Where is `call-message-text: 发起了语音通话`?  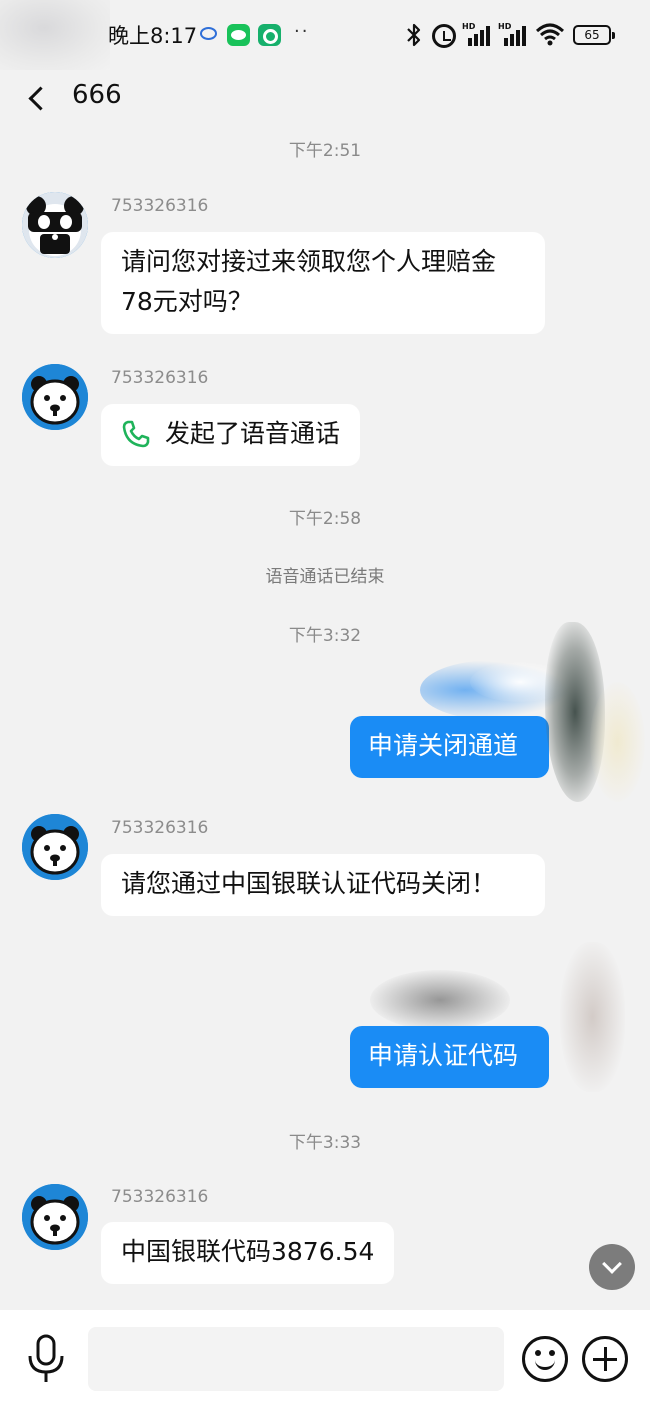 call-message-text: 发起了语音通话 is located at coordinates (253, 433).